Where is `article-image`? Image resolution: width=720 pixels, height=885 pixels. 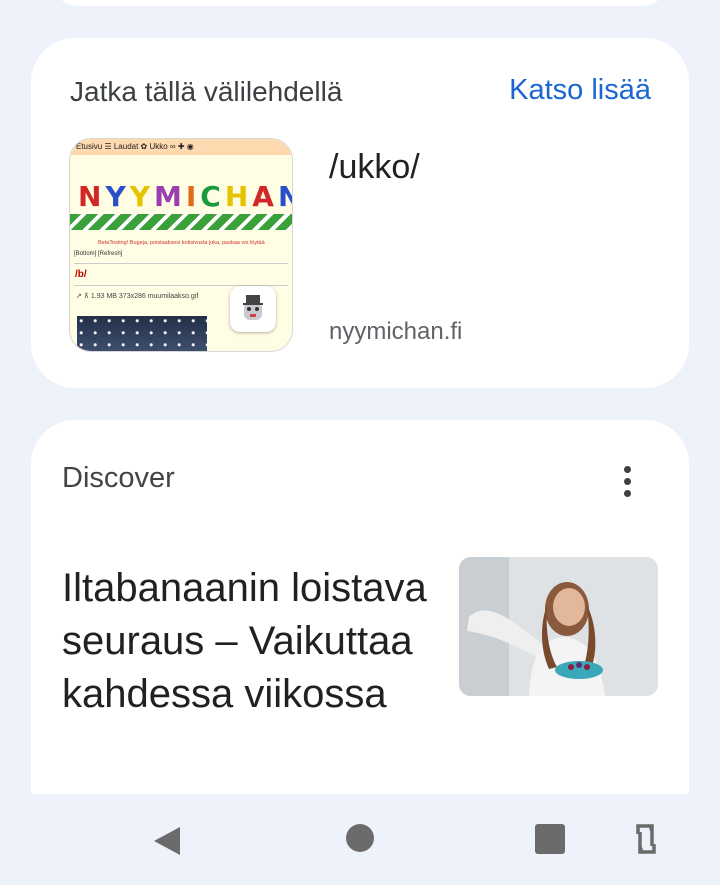
article-image is located at coordinates (558, 626).